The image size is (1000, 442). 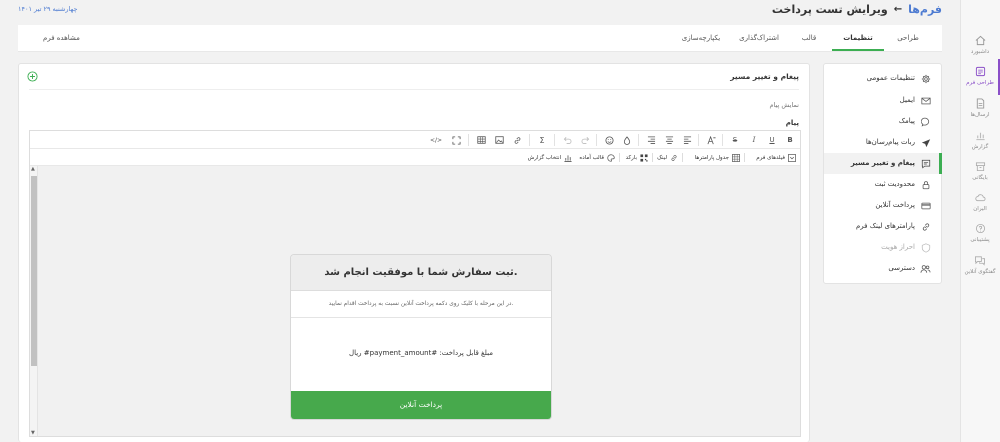 I want to click on rail-item-report: گزارش, so click(x=980, y=143).